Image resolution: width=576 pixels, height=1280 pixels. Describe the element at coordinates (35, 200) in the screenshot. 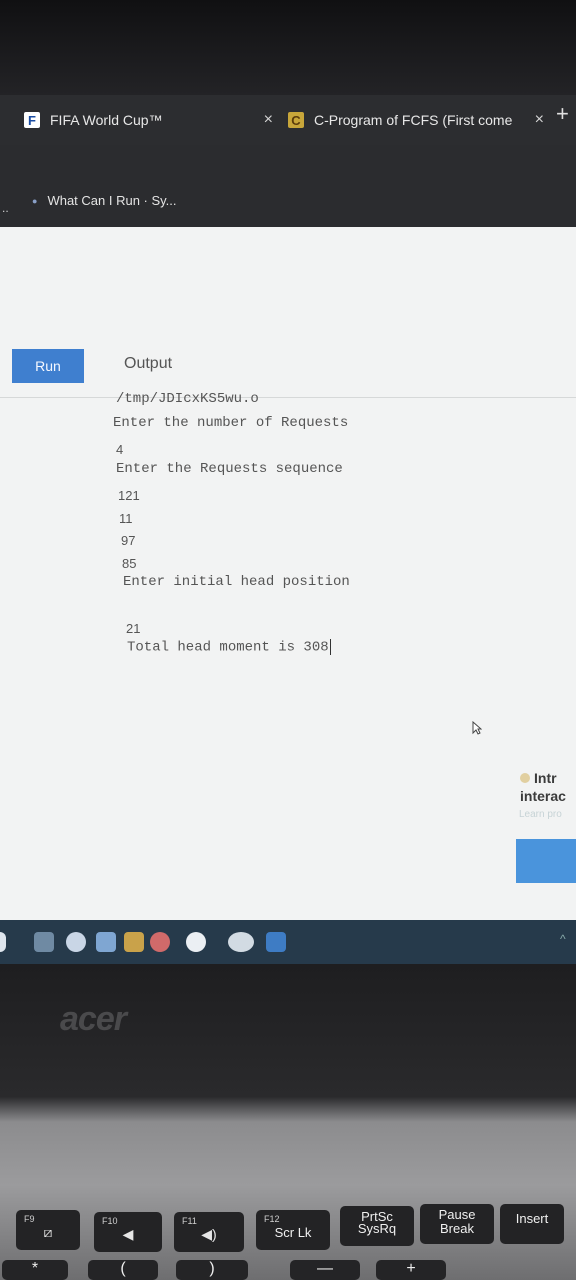

I see `bookmark-favicon-icon: ●` at that location.